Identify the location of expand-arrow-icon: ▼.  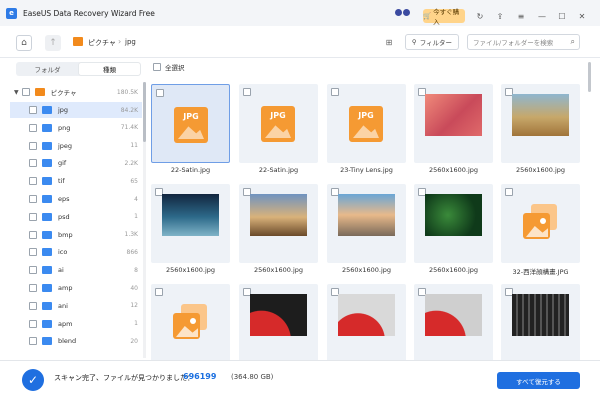
(16, 92).